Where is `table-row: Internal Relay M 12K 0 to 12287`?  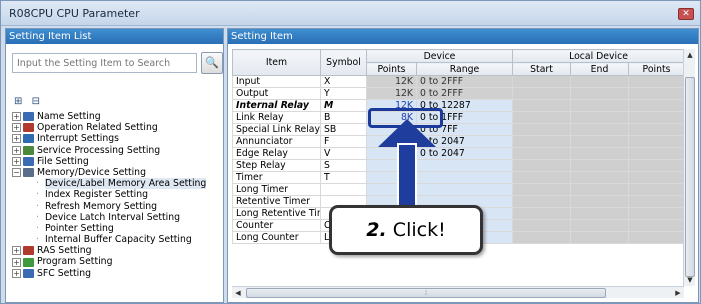 table-row: Internal Relay M 12K 0 to 12287 is located at coordinates (458, 105).